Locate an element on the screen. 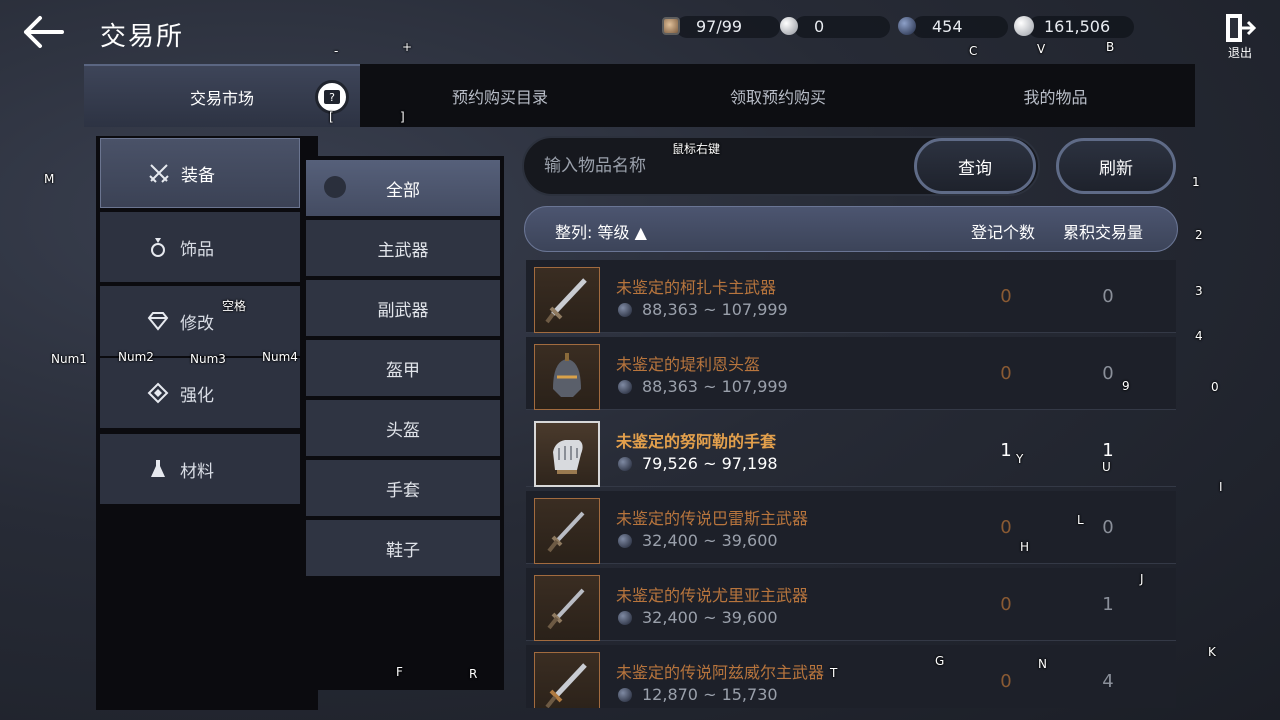 The width and height of the screenshot is (1280, 720). category-accessory: 饰品 is located at coordinates (200, 247).